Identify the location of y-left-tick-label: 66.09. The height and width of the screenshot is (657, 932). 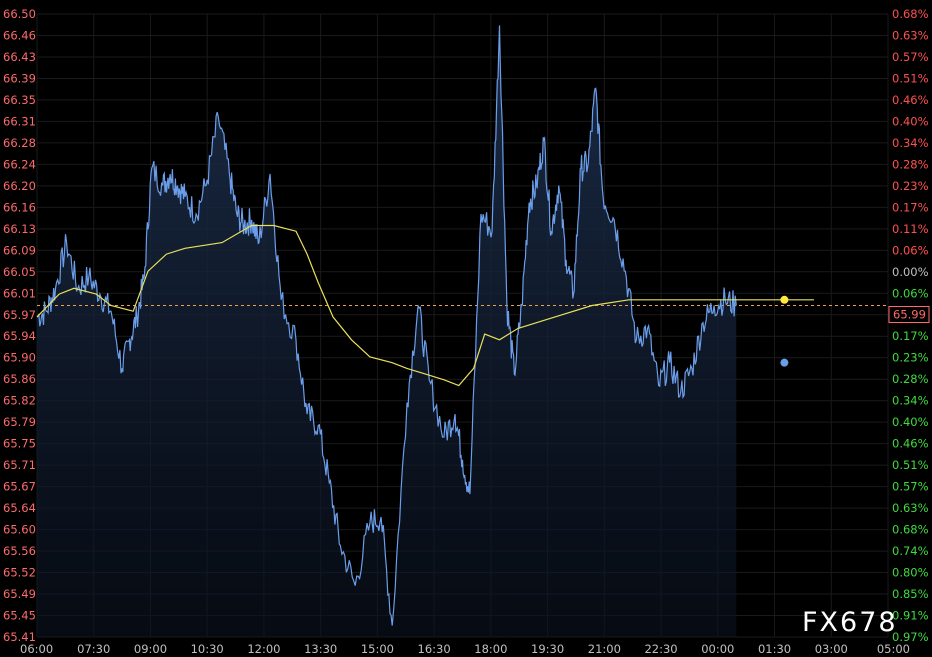
(19, 250).